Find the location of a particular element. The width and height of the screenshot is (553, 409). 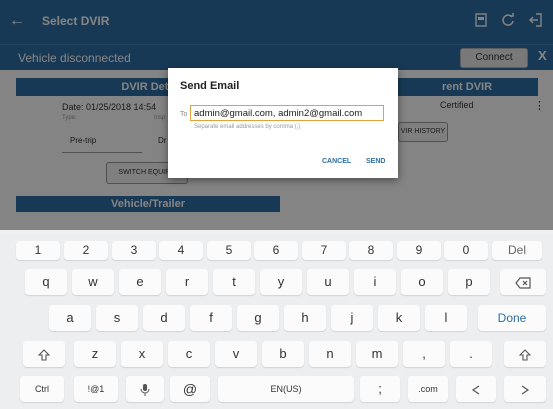

key-9: 9 is located at coordinates (419, 250).